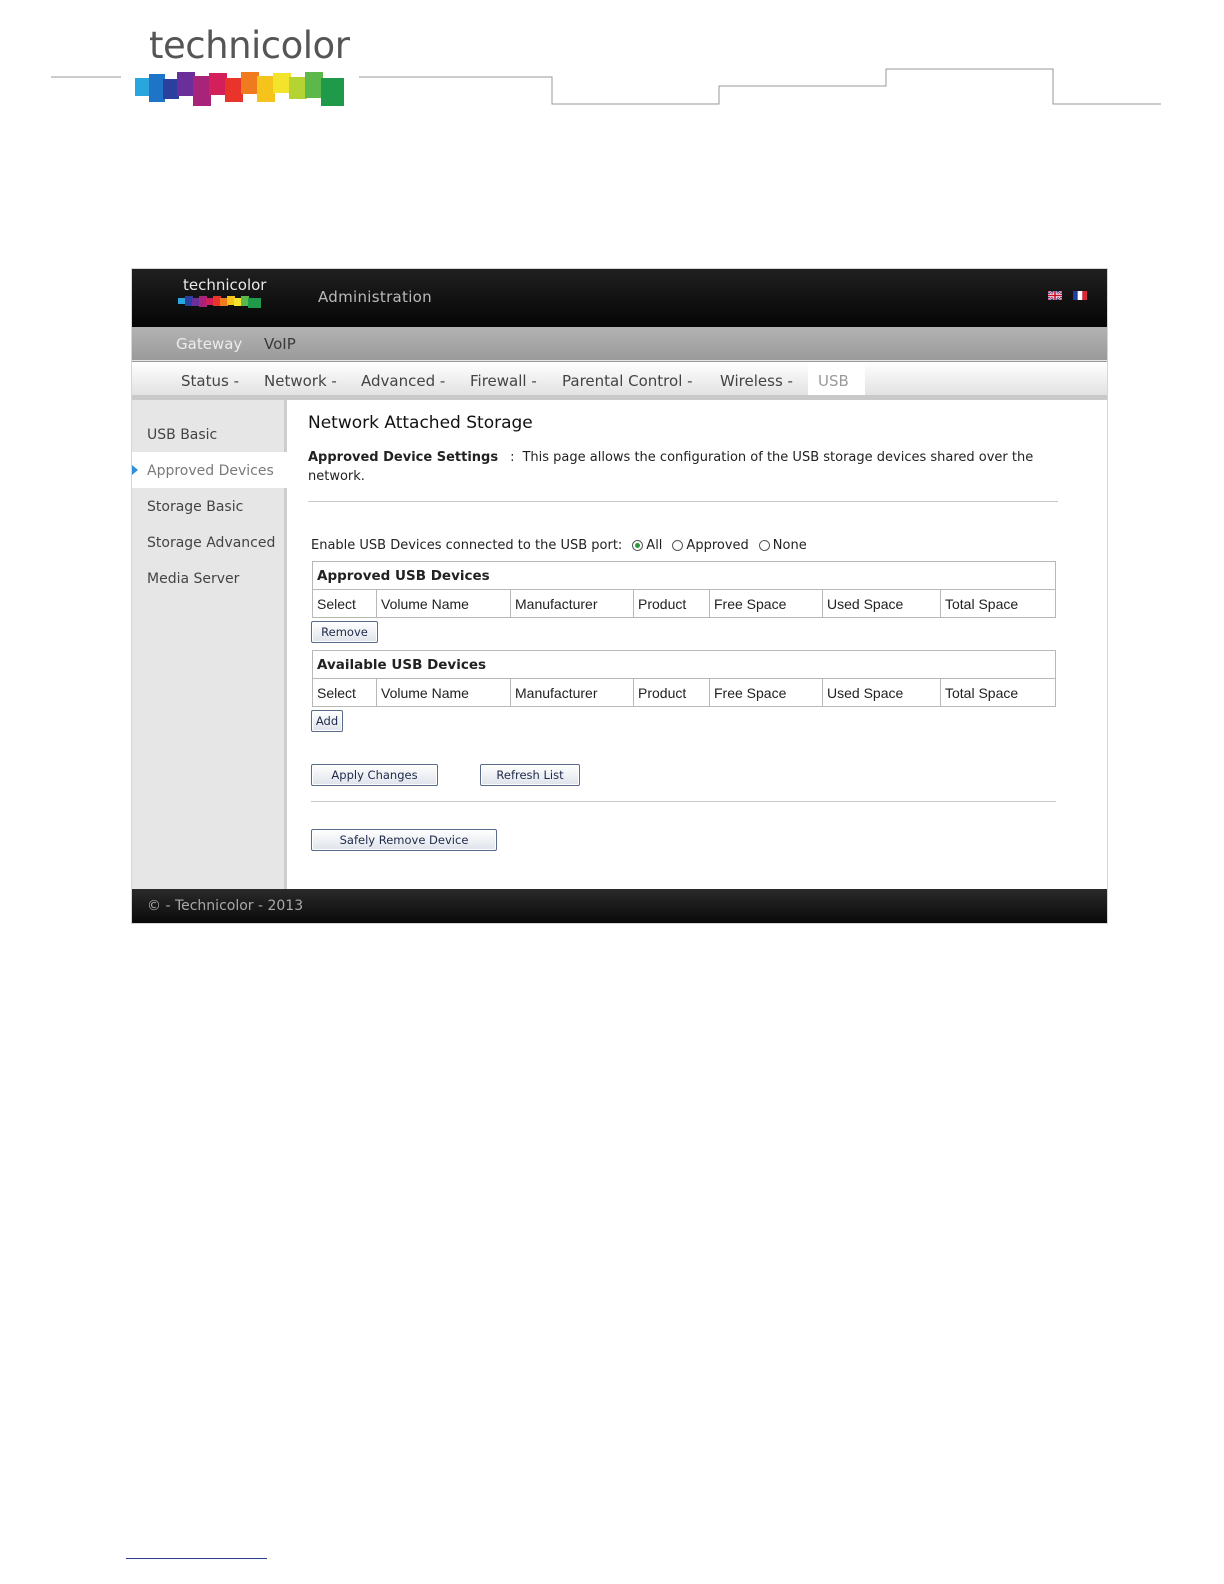  Describe the element at coordinates (1080, 295) in the screenshot. I see `fr-flag-icon` at that location.